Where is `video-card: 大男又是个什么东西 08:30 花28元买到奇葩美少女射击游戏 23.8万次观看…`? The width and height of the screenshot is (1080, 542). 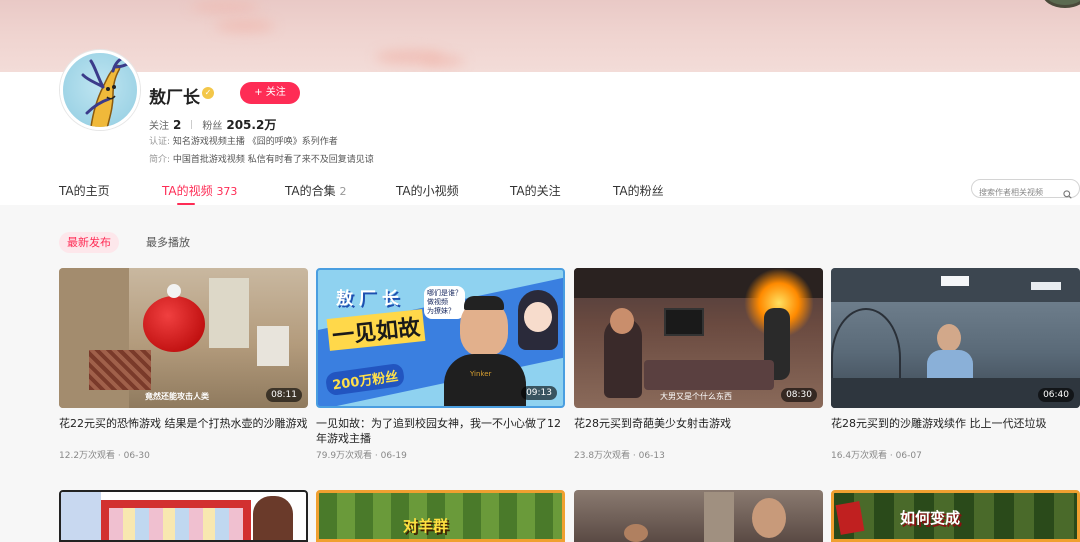
video-card: 大男又是个什么东西 08:30 花28元买到奇葩美少女射击游戏 23.8万次观看… is located at coordinates (698, 364).